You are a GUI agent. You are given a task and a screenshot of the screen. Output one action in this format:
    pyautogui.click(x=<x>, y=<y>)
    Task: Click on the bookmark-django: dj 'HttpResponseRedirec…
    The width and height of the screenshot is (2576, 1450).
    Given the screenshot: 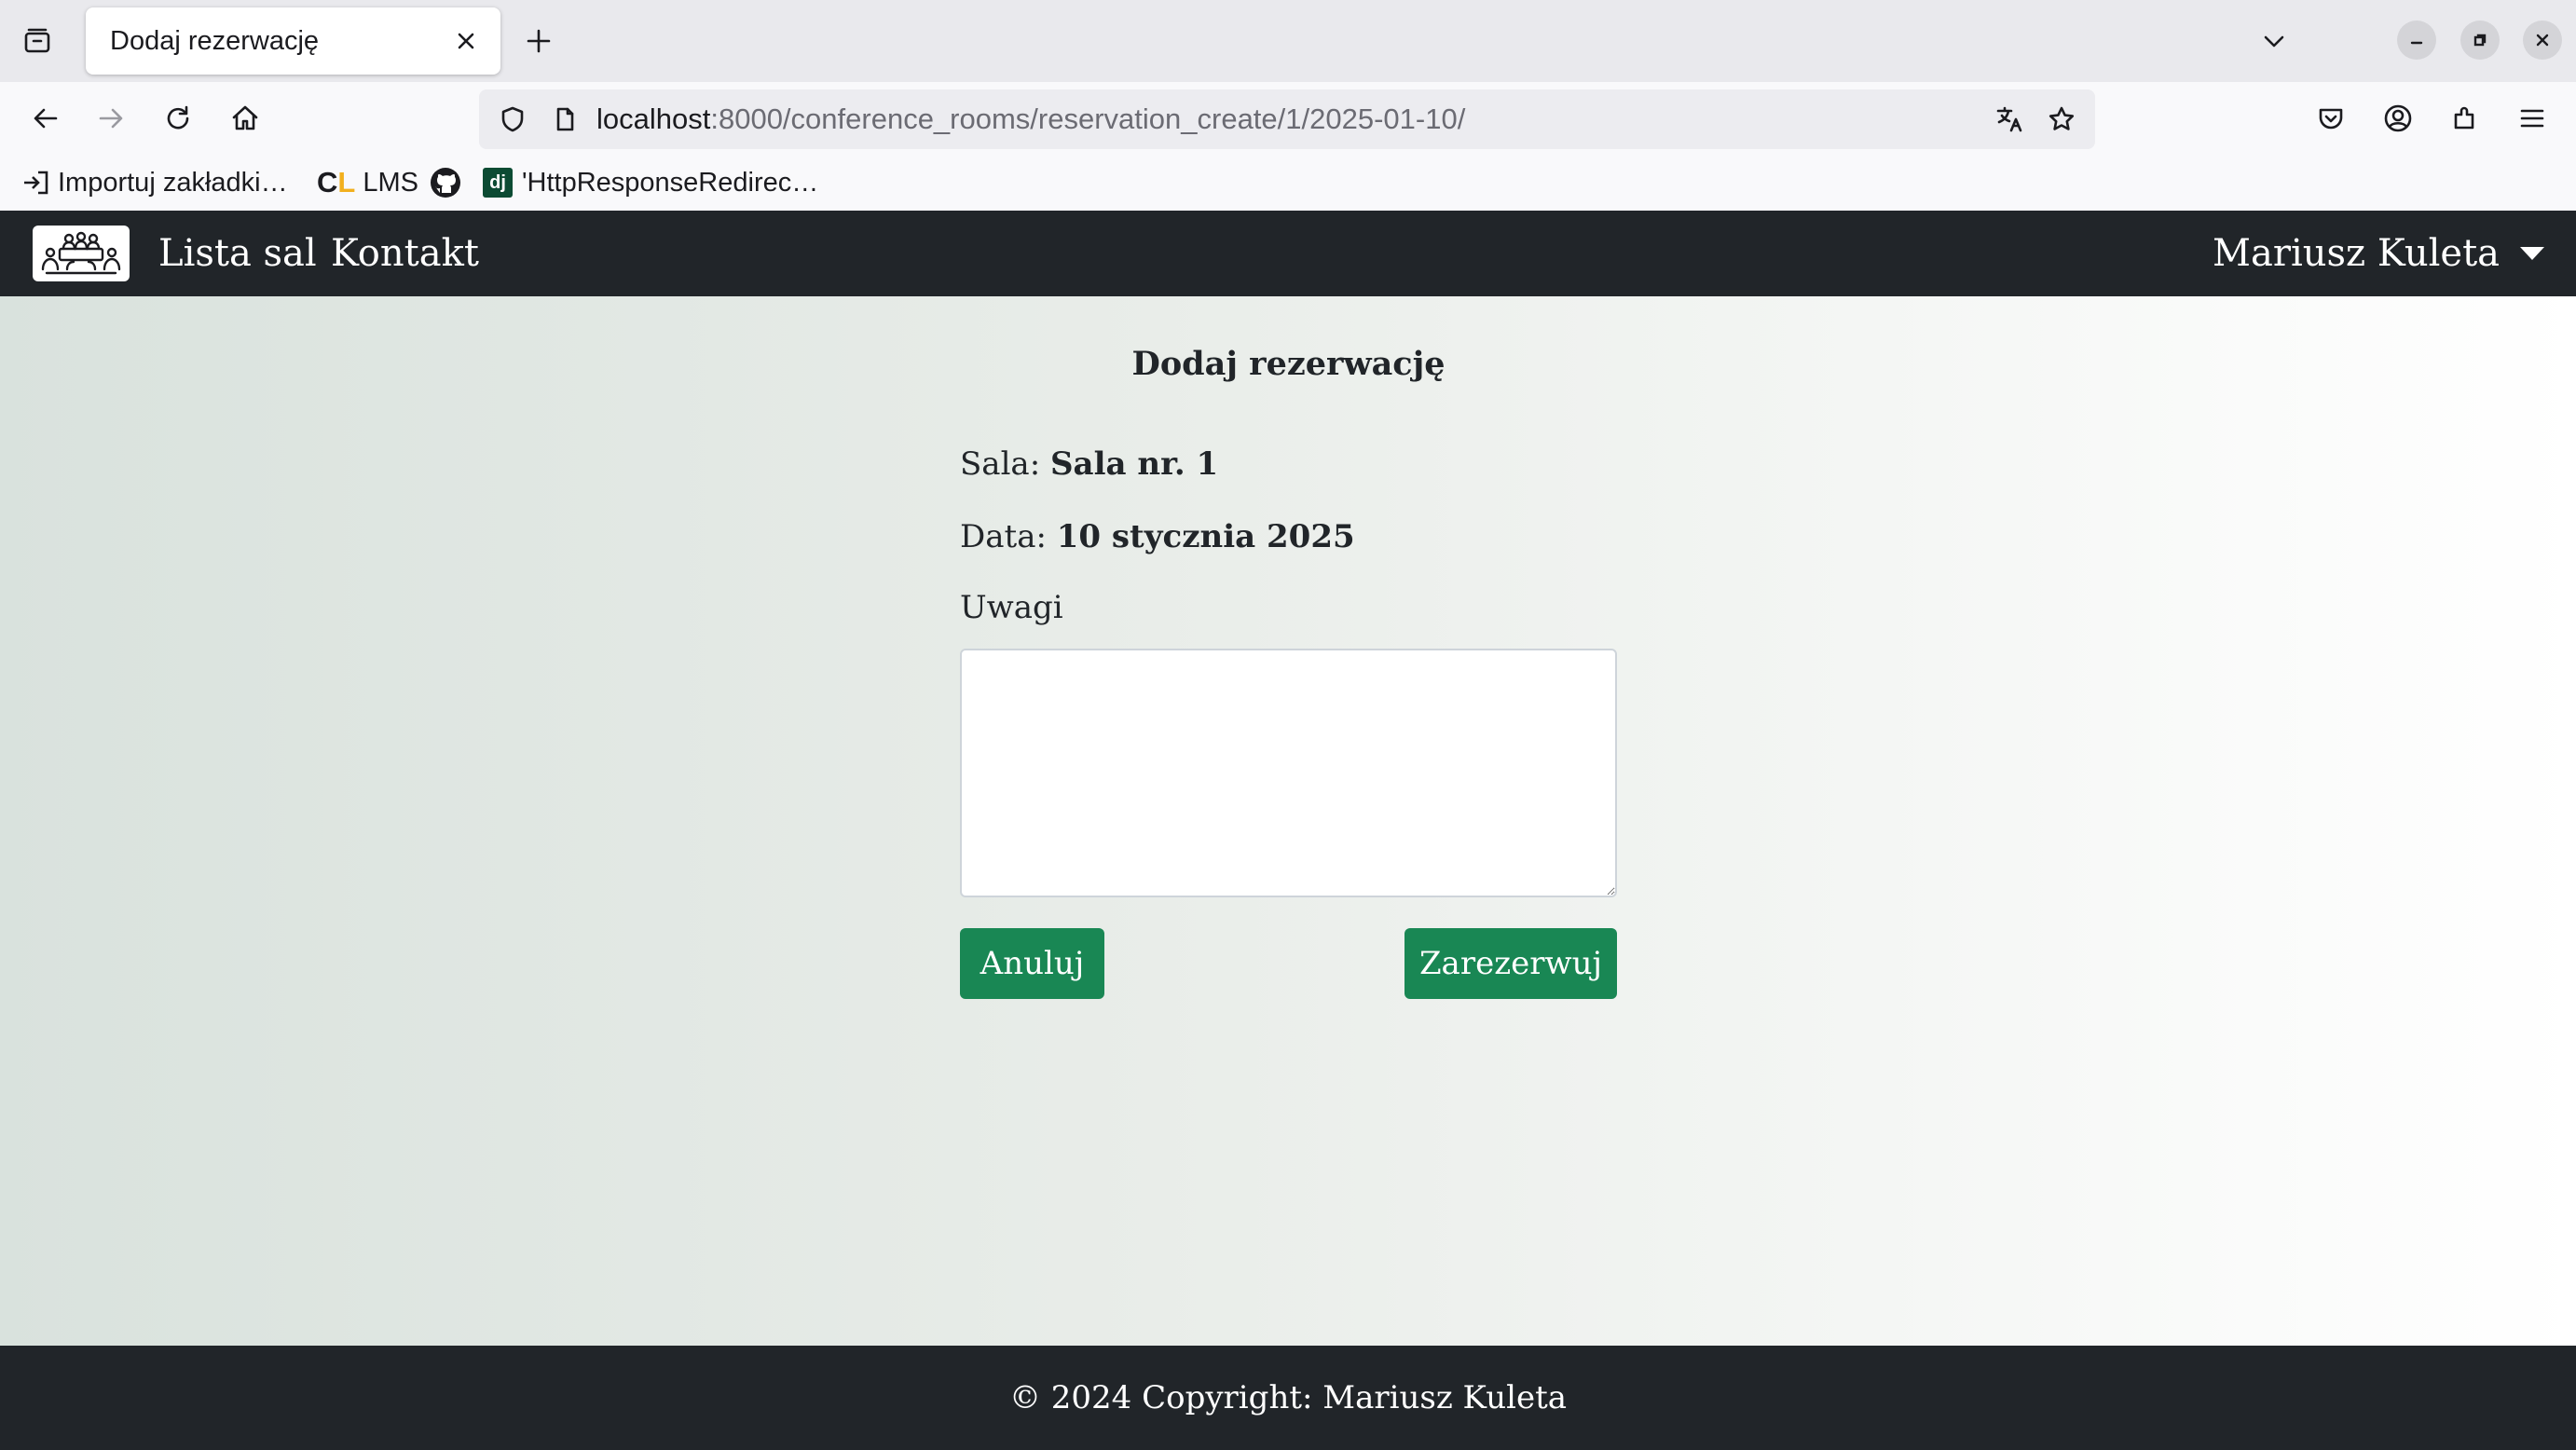 What is the action you would take?
    pyautogui.click(x=650, y=183)
    